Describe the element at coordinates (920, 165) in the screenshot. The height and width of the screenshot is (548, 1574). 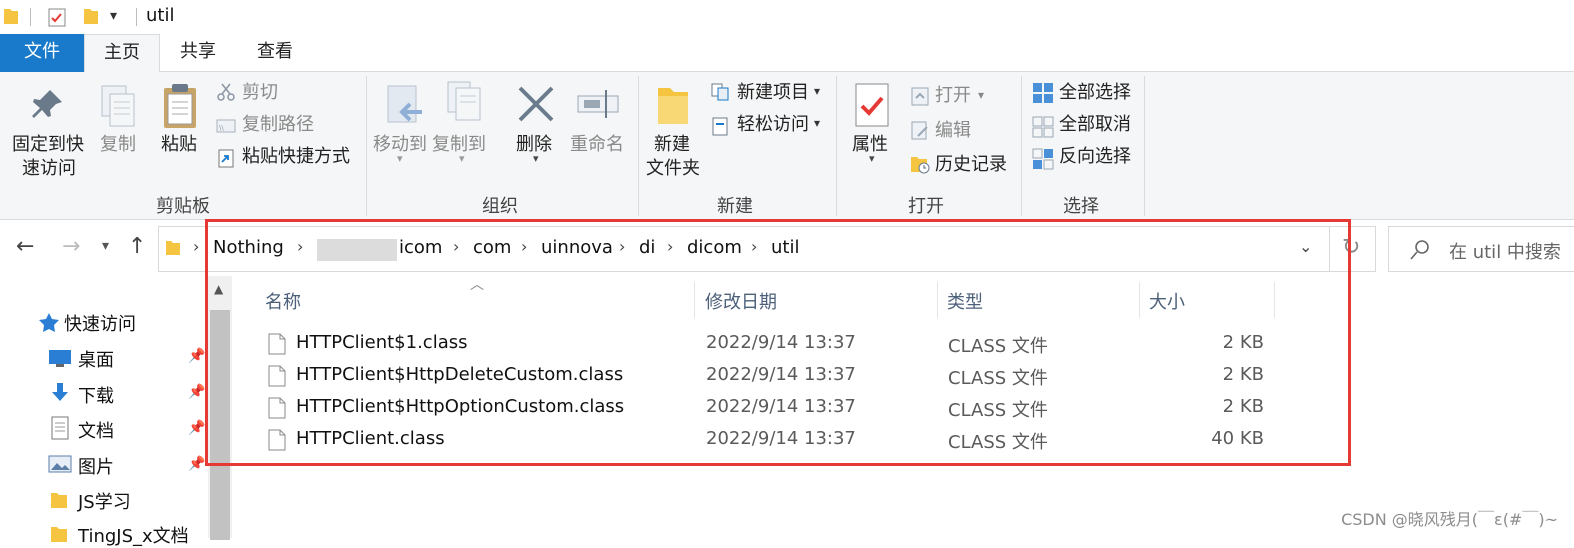
I see `history-icon` at that location.